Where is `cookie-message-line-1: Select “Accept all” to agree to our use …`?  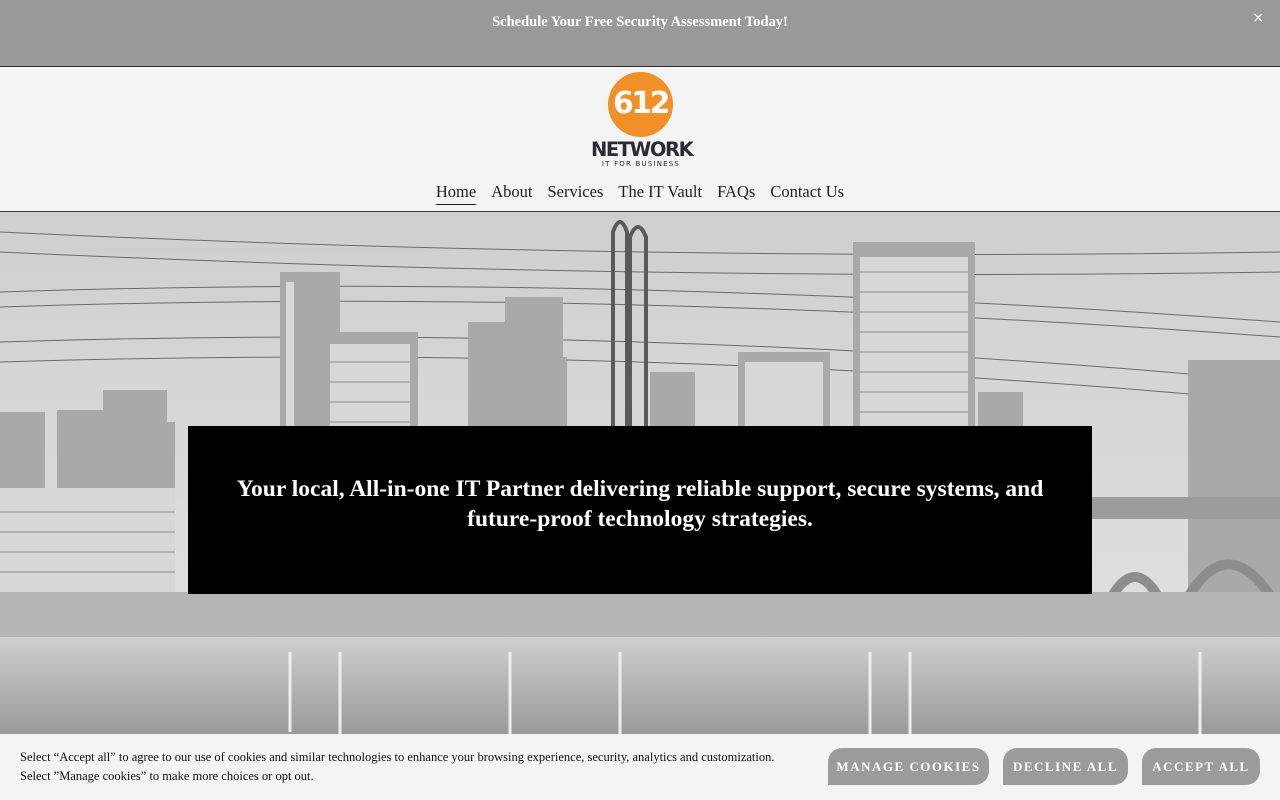 cookie-message-line-1: Select “Accept all” to agree to our use … is located at coordinates (397, 757).